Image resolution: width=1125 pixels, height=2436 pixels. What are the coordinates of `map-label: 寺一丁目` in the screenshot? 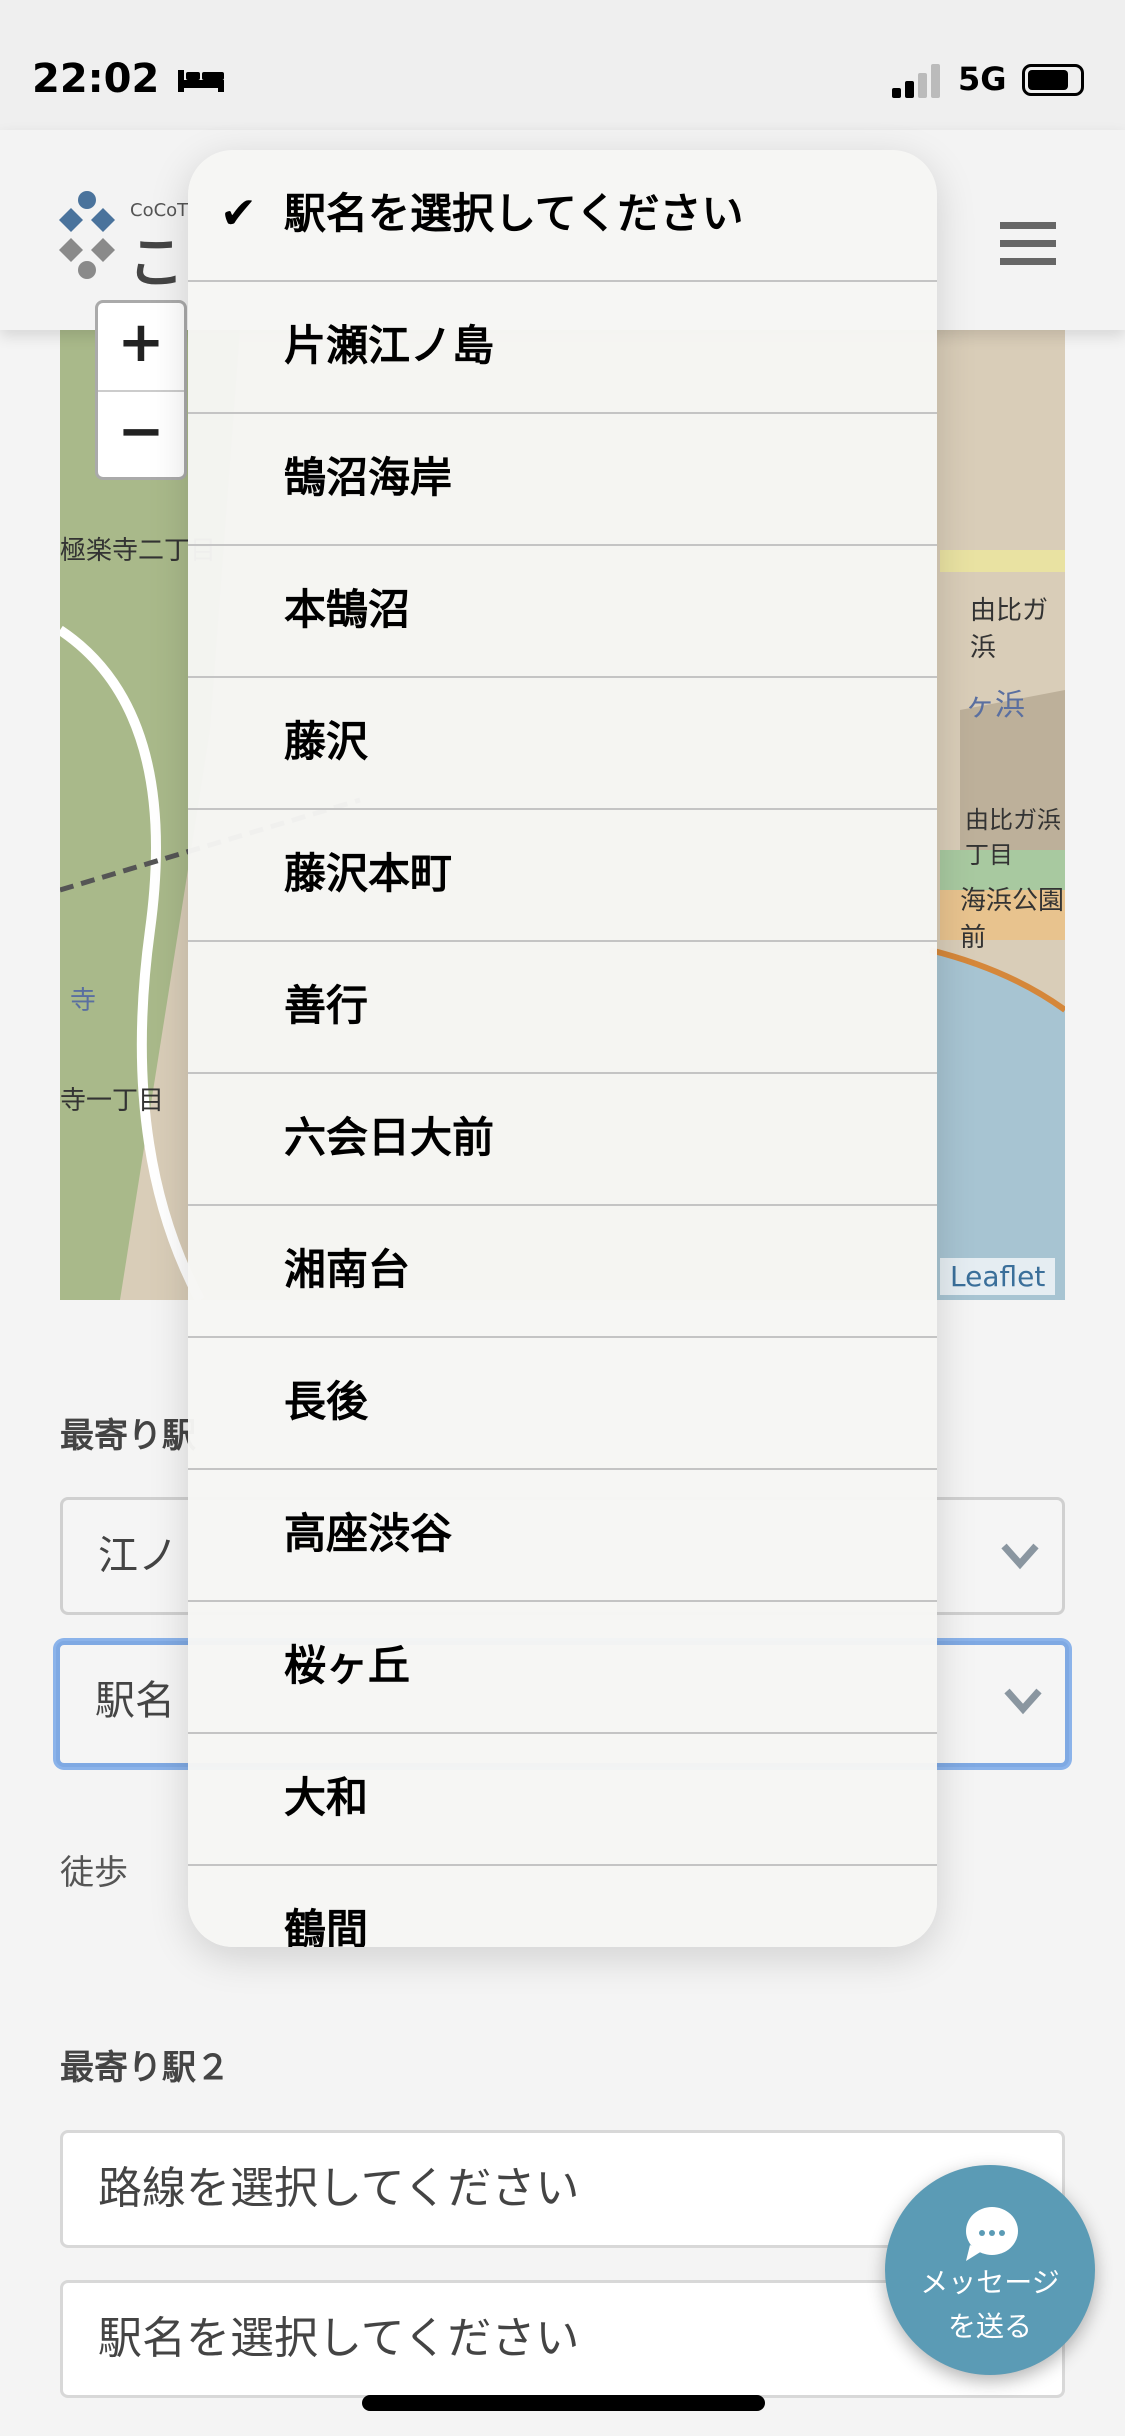 It's located at (112, 1101).